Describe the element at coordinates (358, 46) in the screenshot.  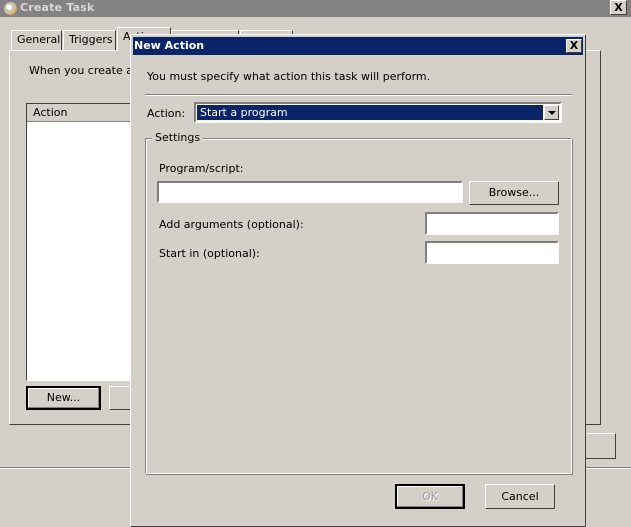
I see `new-action-titlebar: New Action X` at that location.